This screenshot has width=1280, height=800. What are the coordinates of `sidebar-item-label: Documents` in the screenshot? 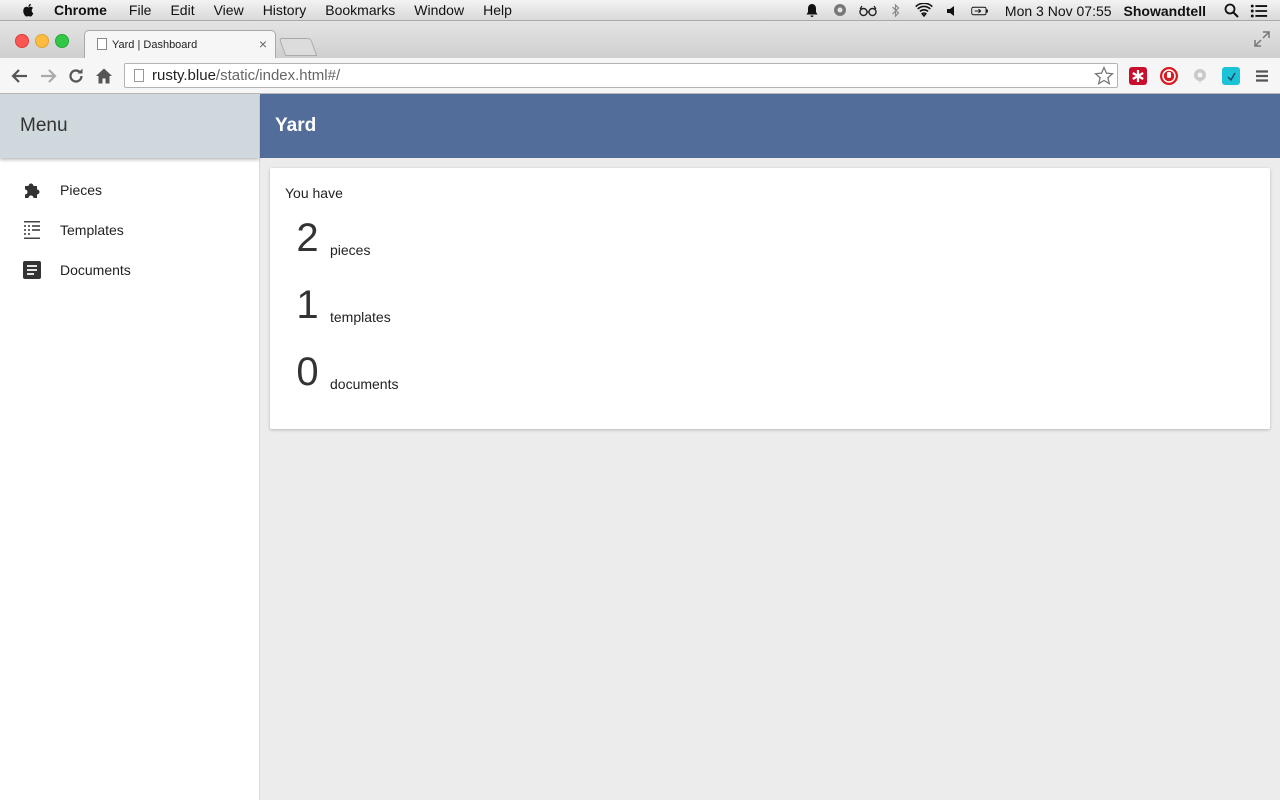 It's located at (95, 270).